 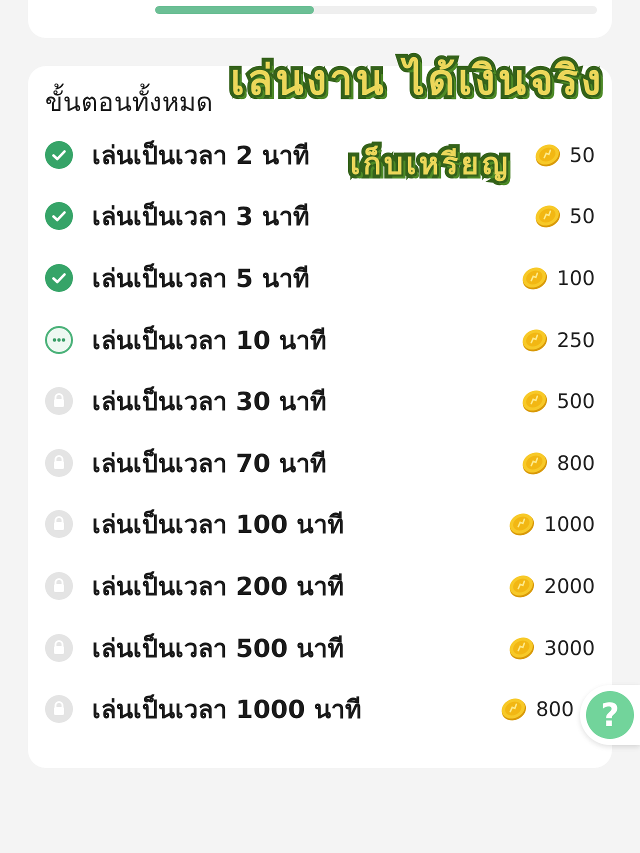 I want to click on step-label: เล่นเป็นเวลา 70 นาที, so click(x=209, y=463).